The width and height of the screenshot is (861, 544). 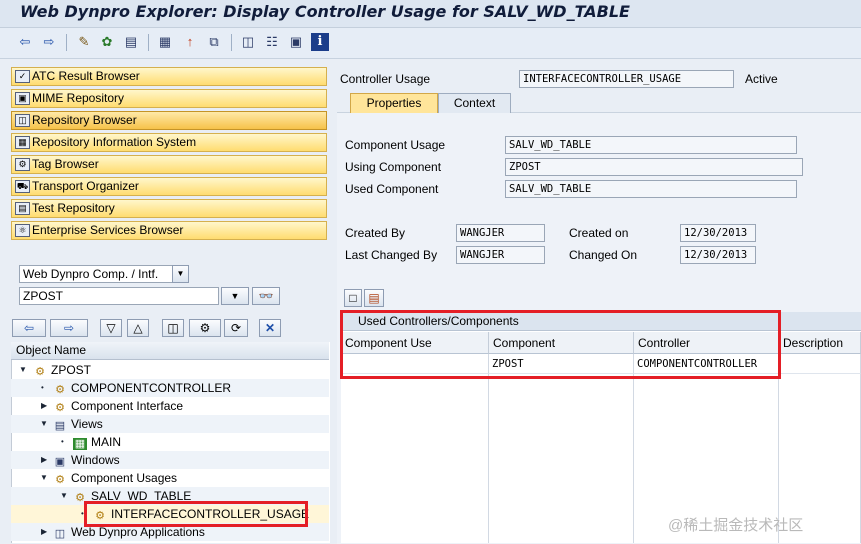 What do you see at coordinates (165, 42) in the screenshot?
I see `where-used-icon: ▦` at bounding box center [165, 42].